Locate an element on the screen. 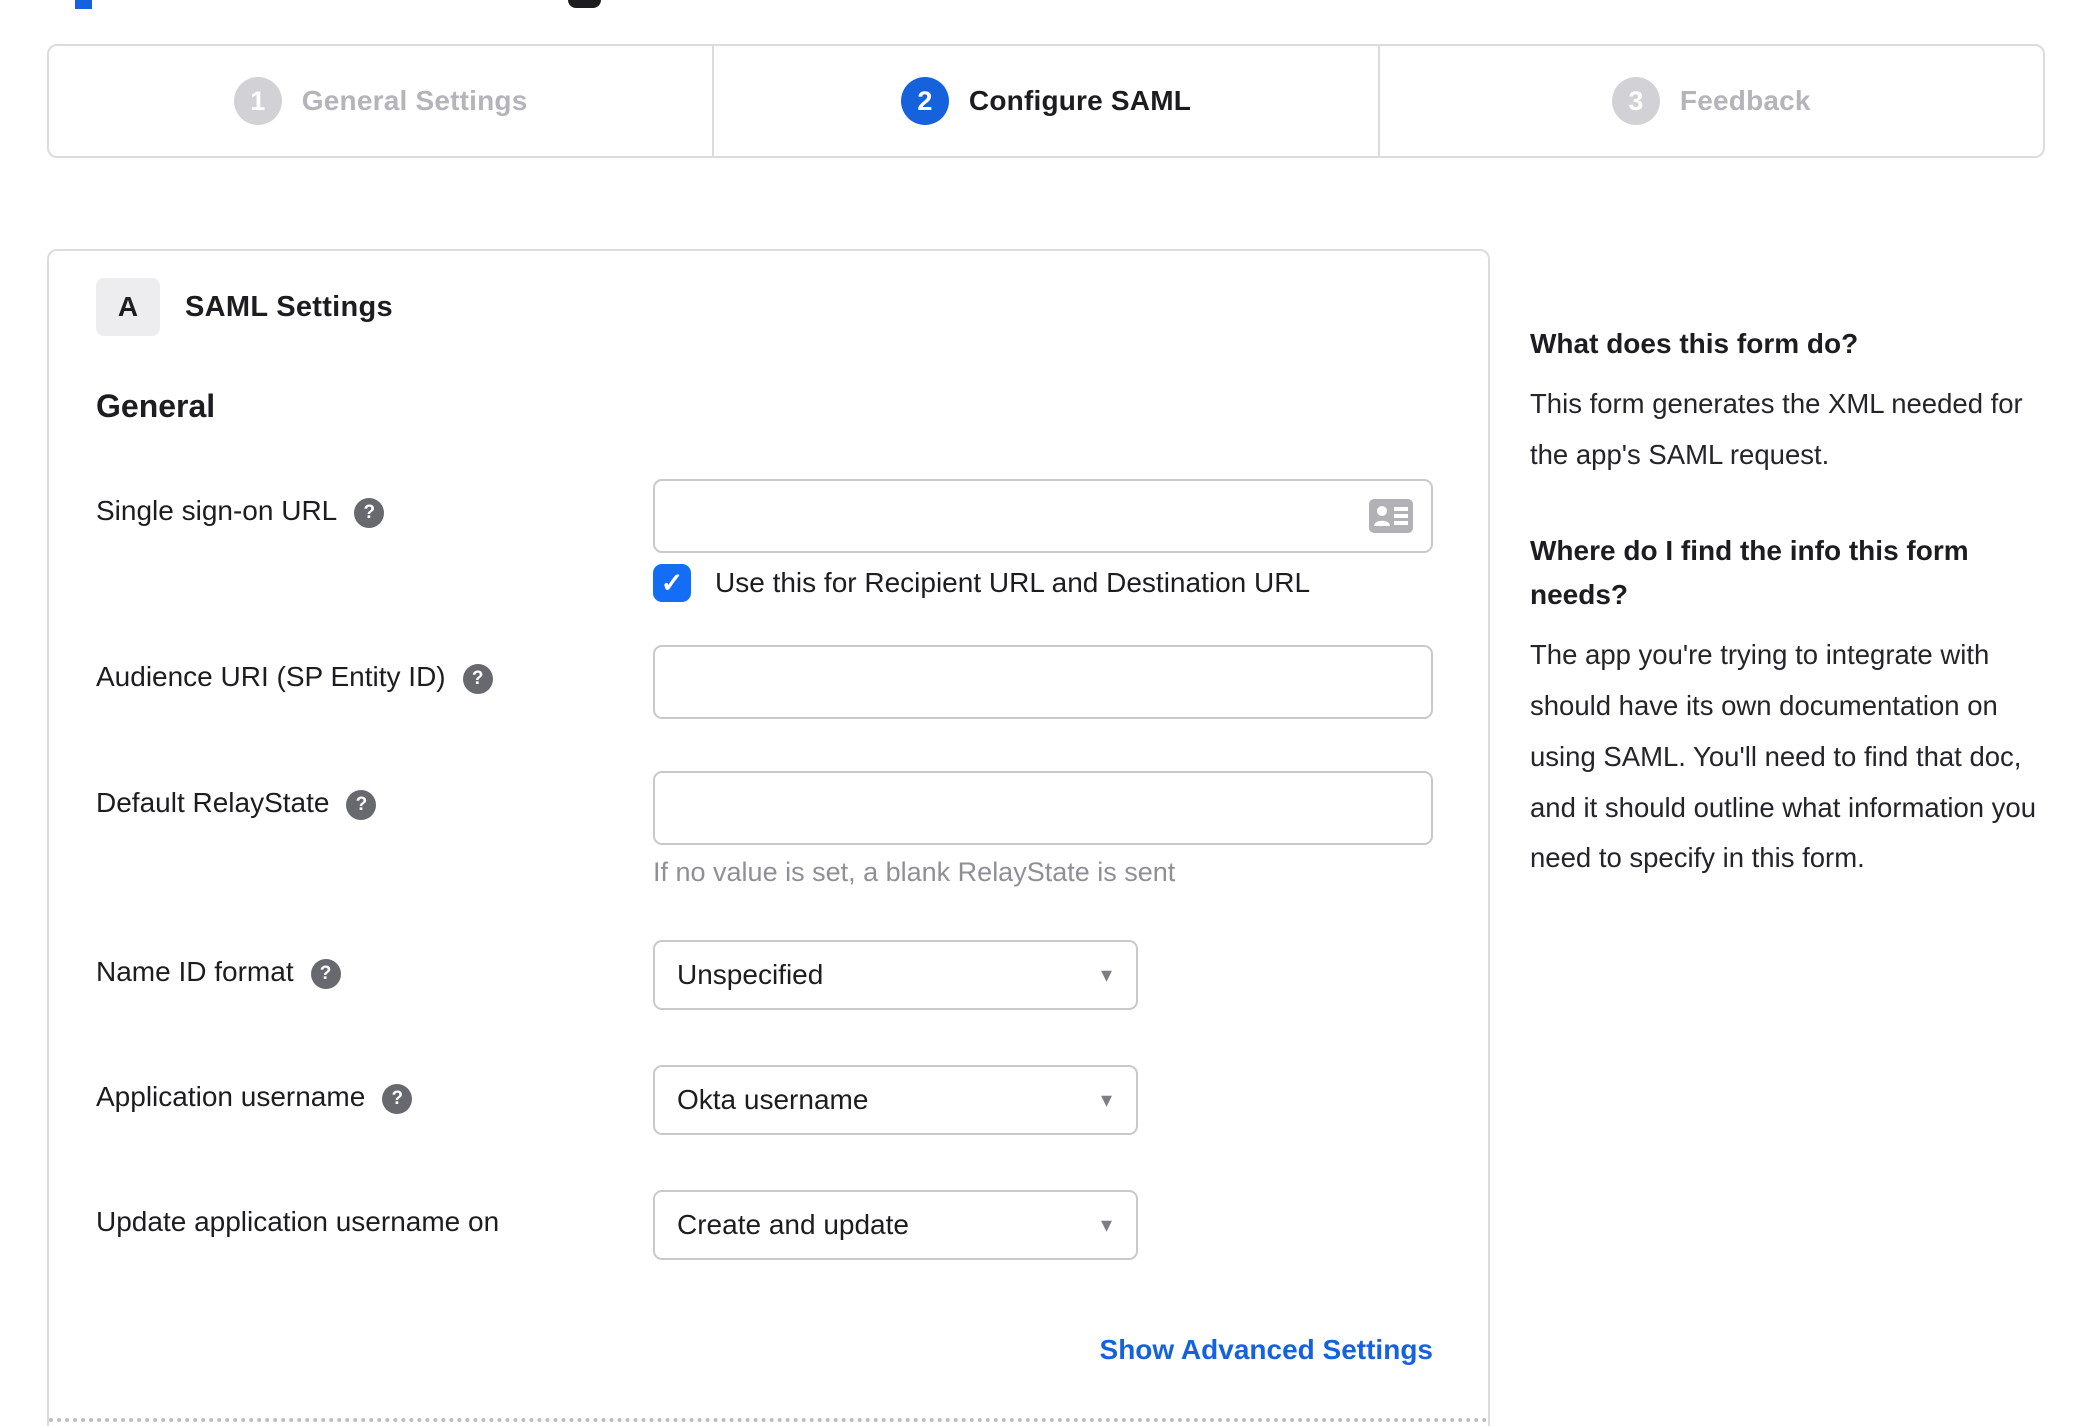 Image resolution: width=2092 pixels, height=1426 pixels. step-1-label: General Settings is located at coordinates (414, 100).